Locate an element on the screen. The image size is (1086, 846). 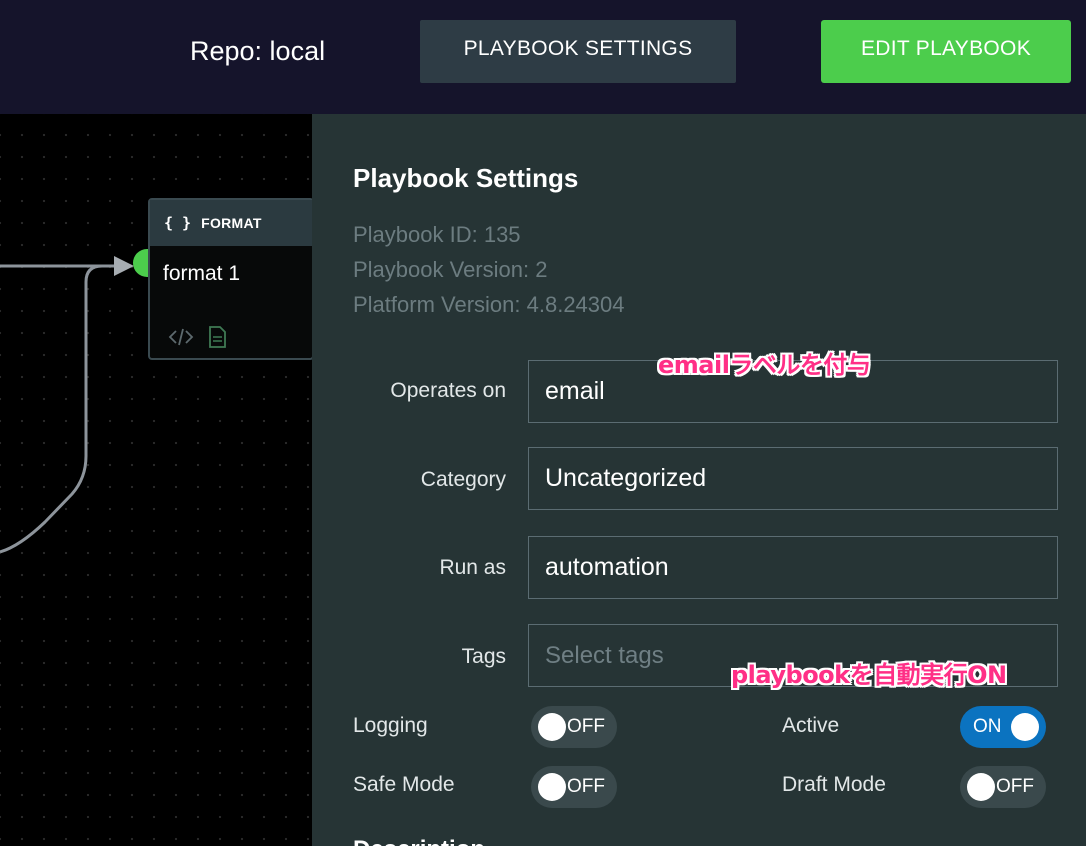
category-select: Uncategorized is located at coordinates (793, 478).